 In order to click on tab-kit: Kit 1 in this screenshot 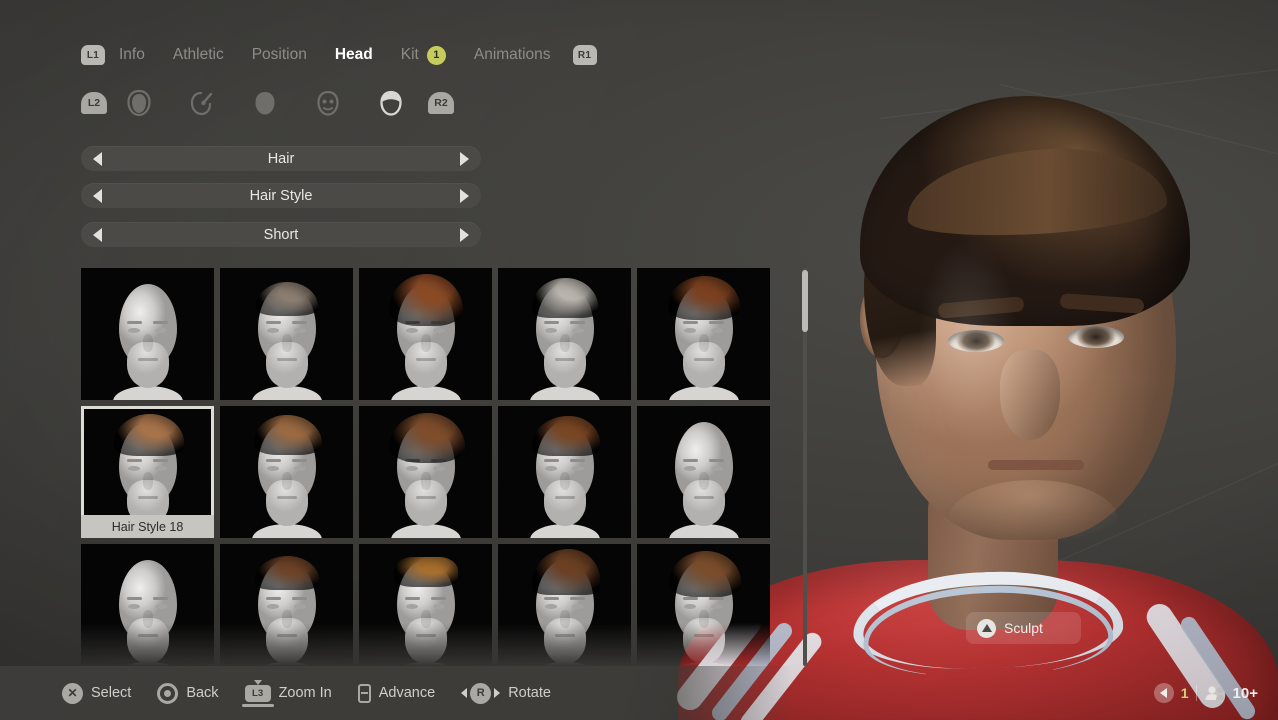, I will do `click(423, 55)`.